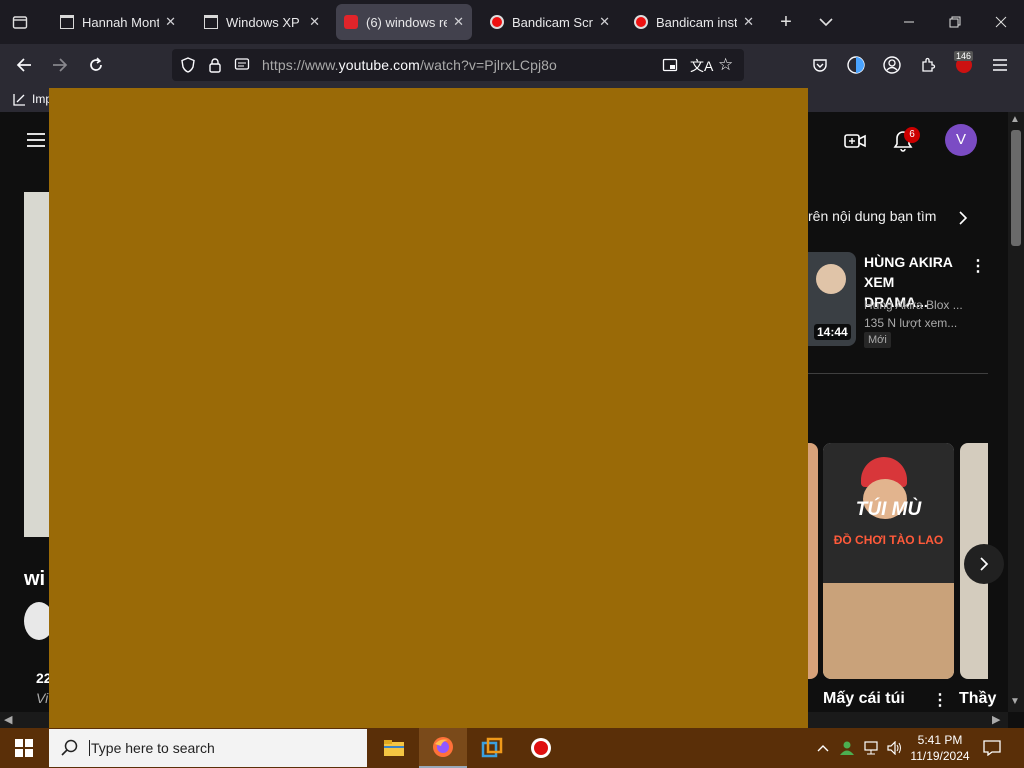 This screenshot has height=768, width=1024. Describe the element at coordinates (379, 65) in the screenshot. I see `url-domain: youtube.com` at that location.